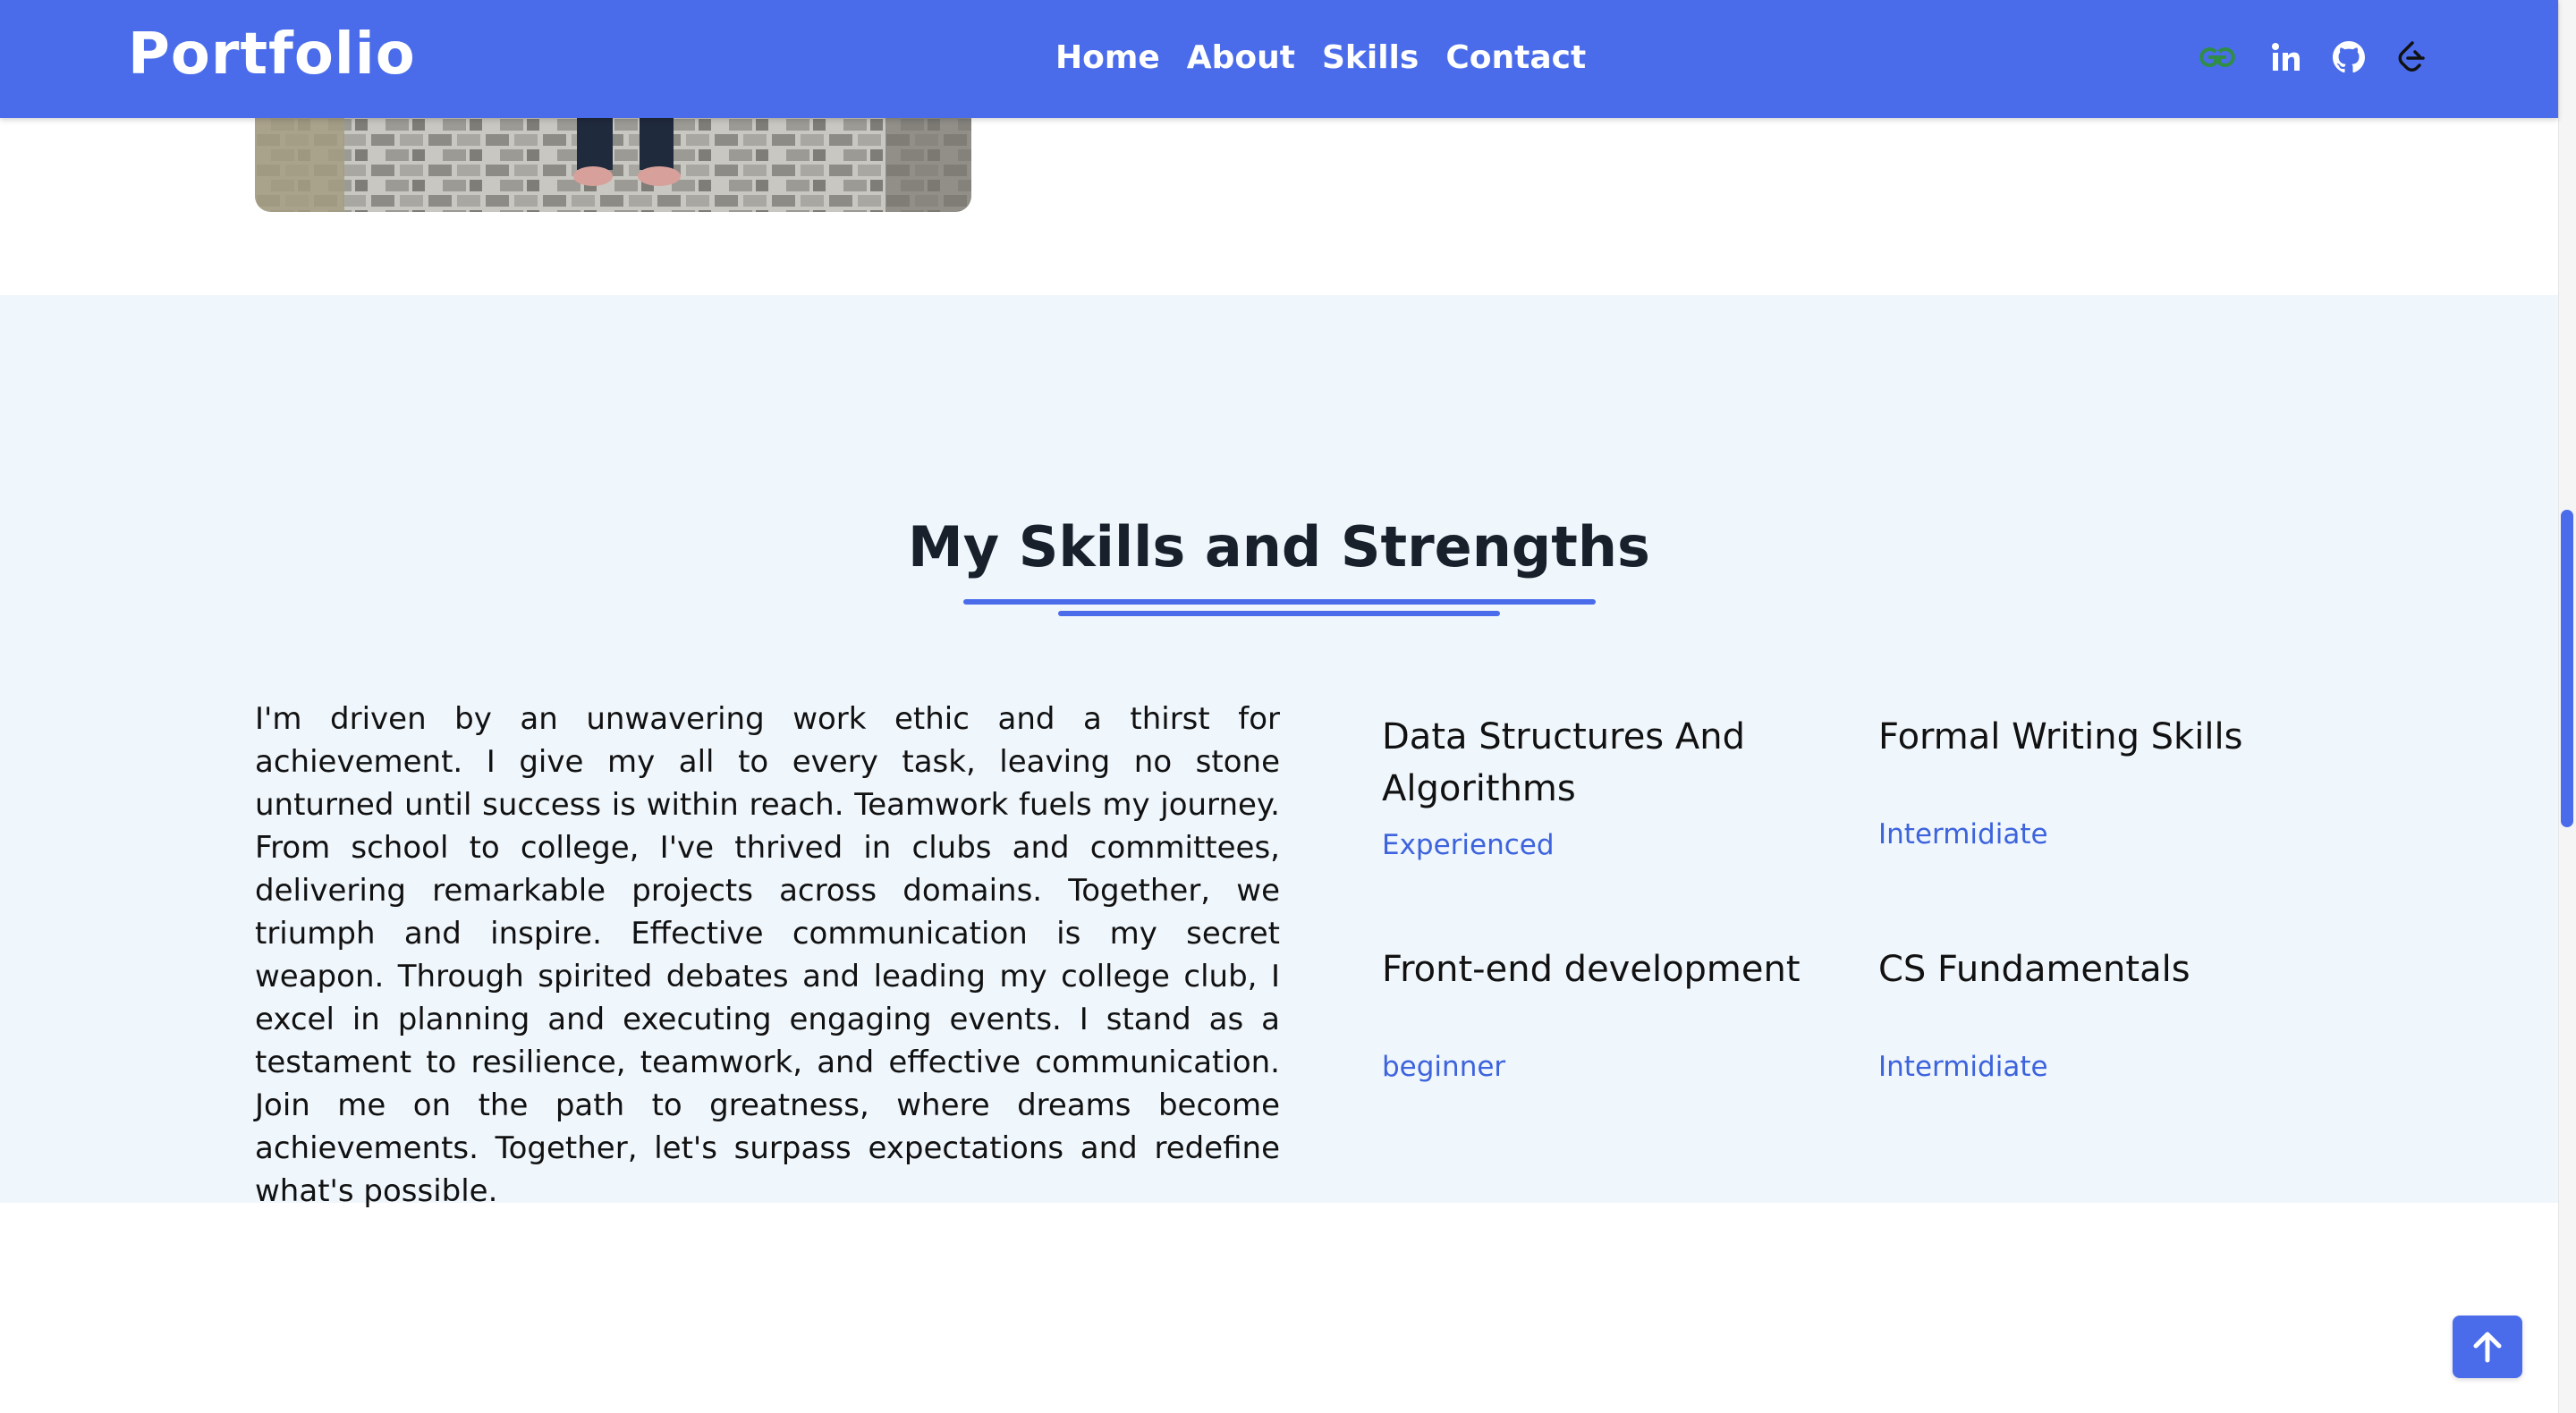  I want to click on title-underline-accent, so click(1279, 613).